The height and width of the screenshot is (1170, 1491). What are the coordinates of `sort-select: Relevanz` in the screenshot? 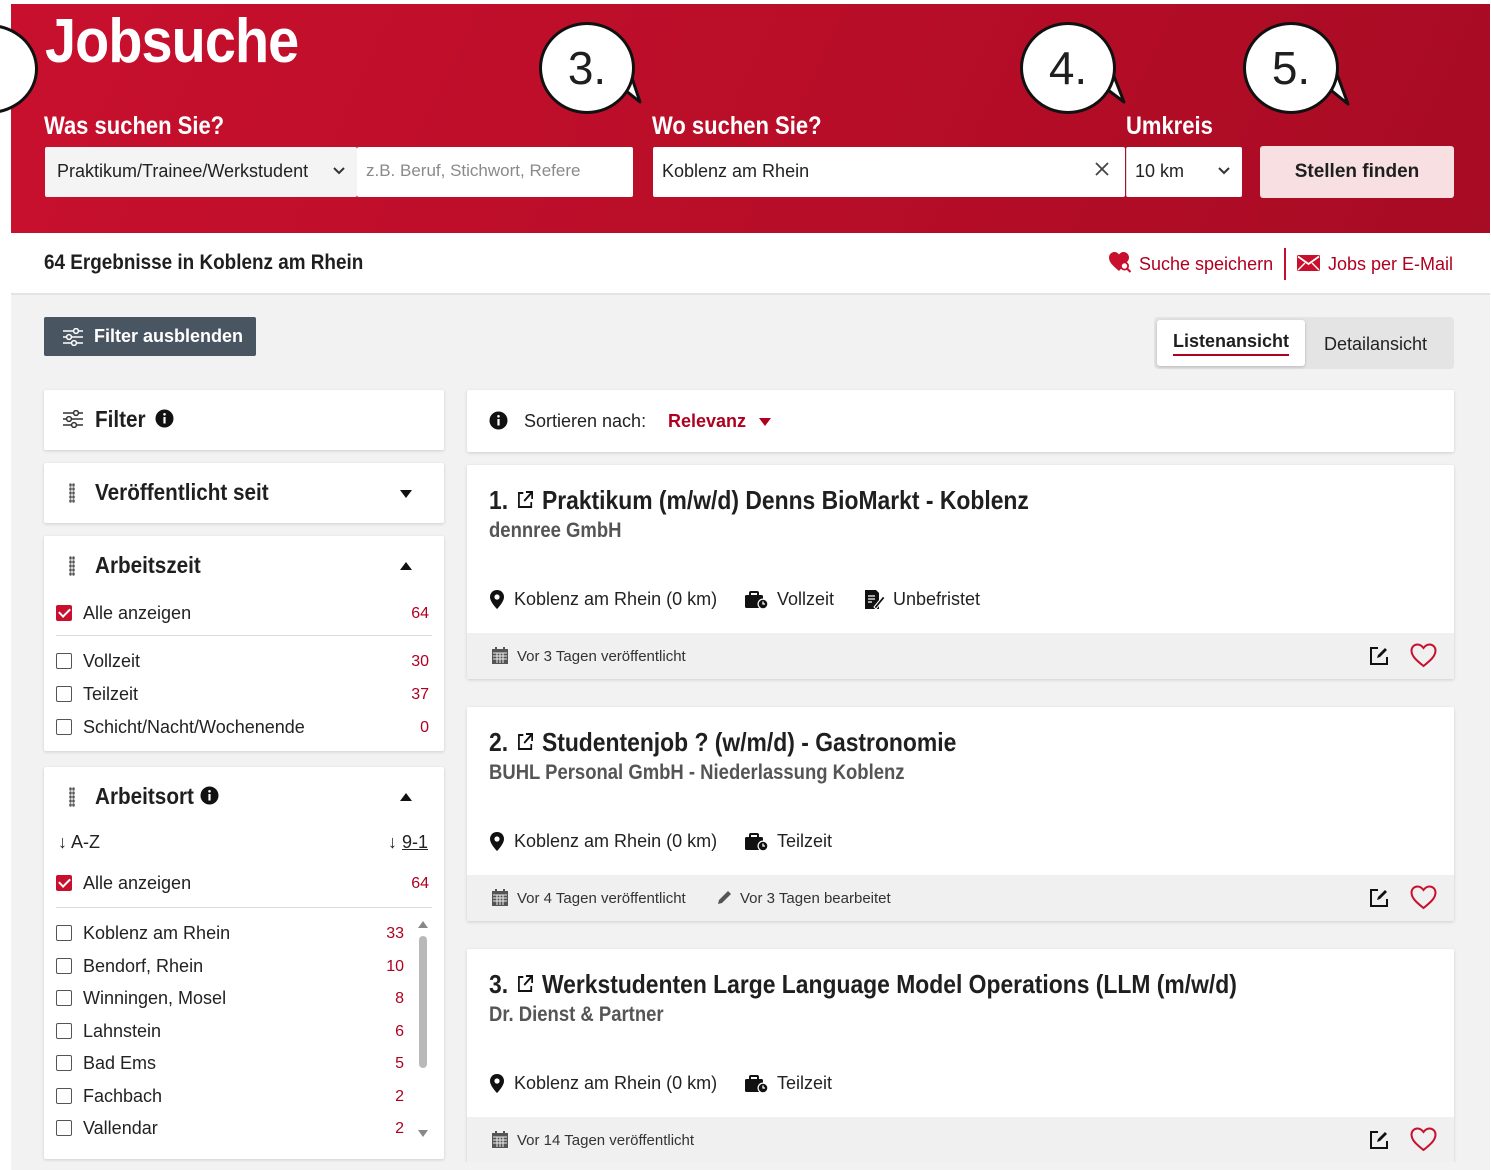 It's located at (707, 421).